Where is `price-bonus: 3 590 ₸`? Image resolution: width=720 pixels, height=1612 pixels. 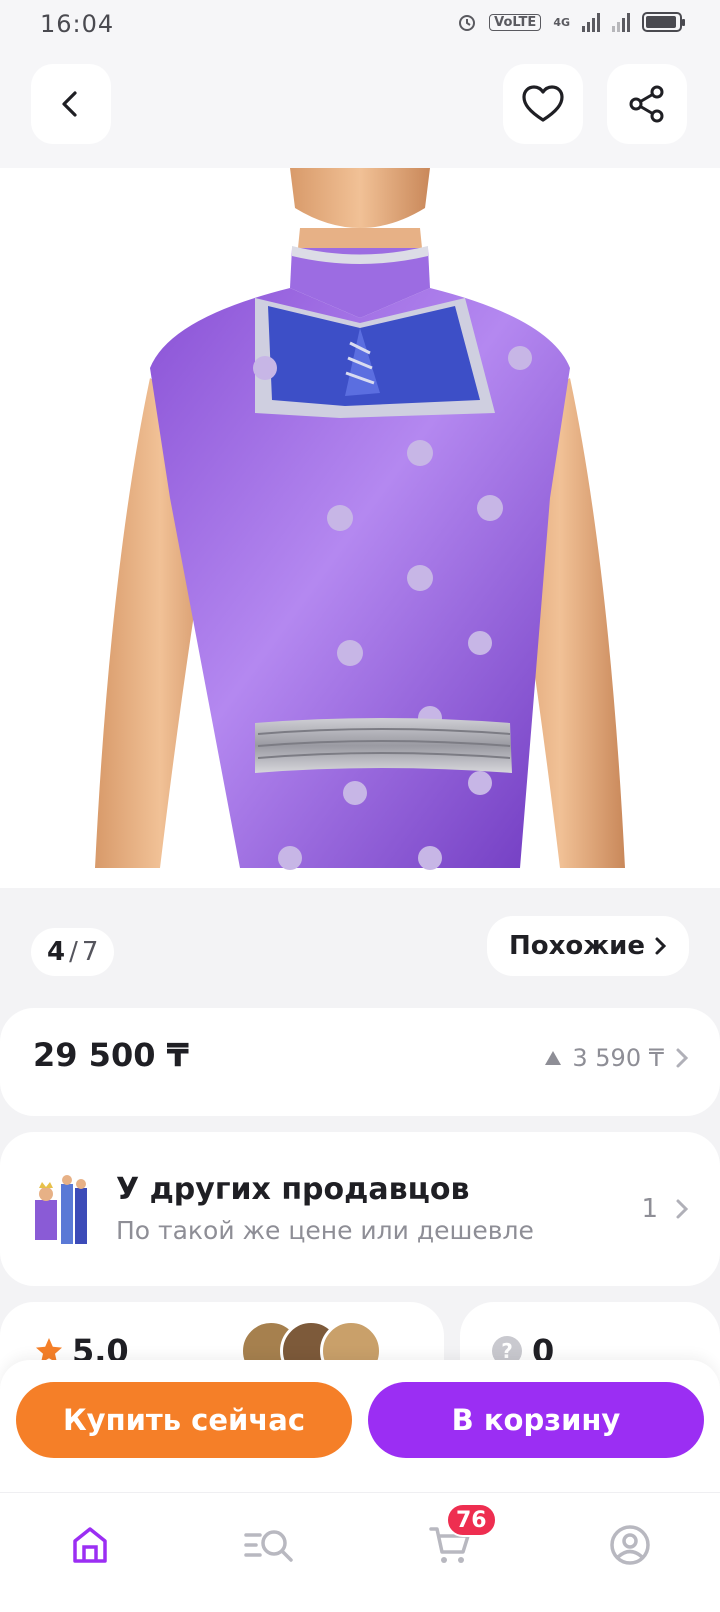 price-bonus: 3 590 ₸ is located at coordinates (617, 1058).